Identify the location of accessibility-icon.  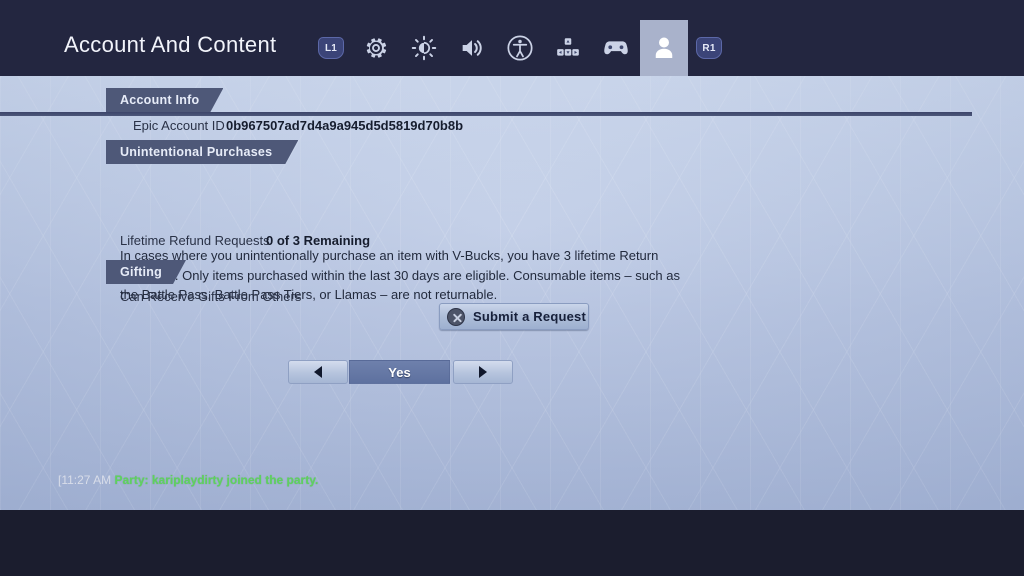
(520, 48).